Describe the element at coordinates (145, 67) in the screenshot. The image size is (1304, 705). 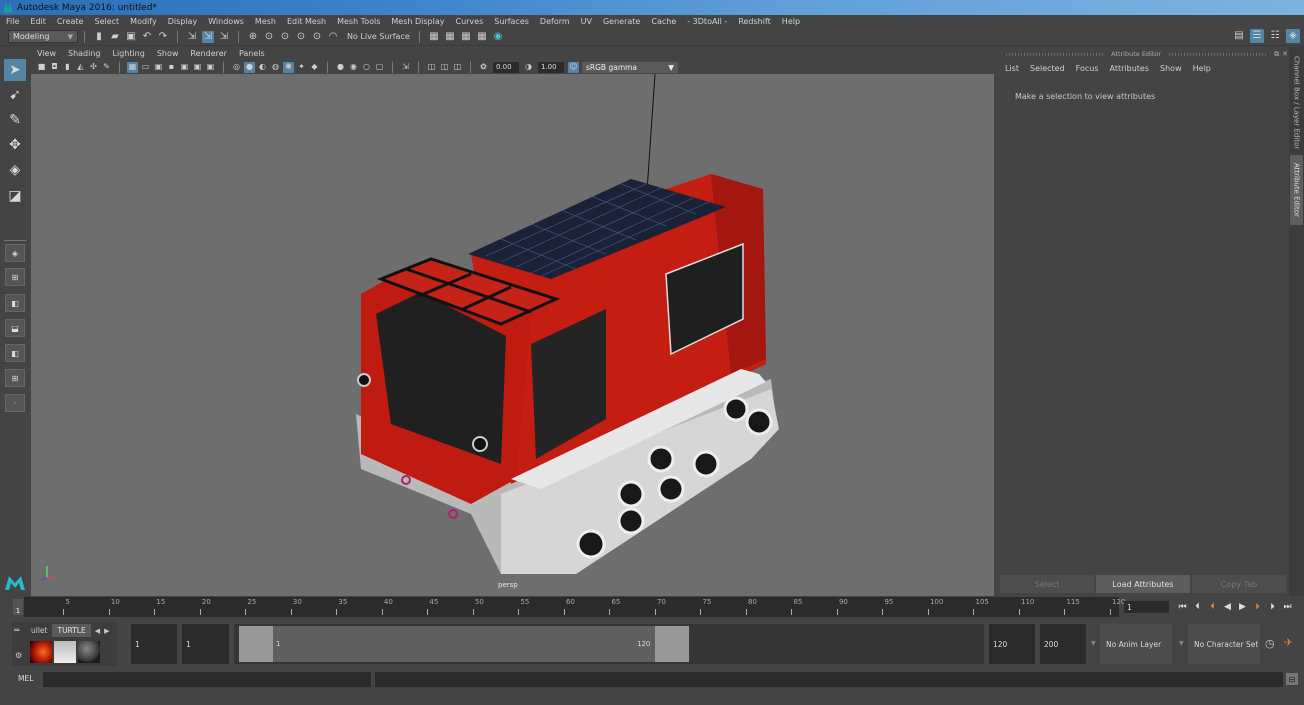
I see `film-gate-icon: ▭` at that location.